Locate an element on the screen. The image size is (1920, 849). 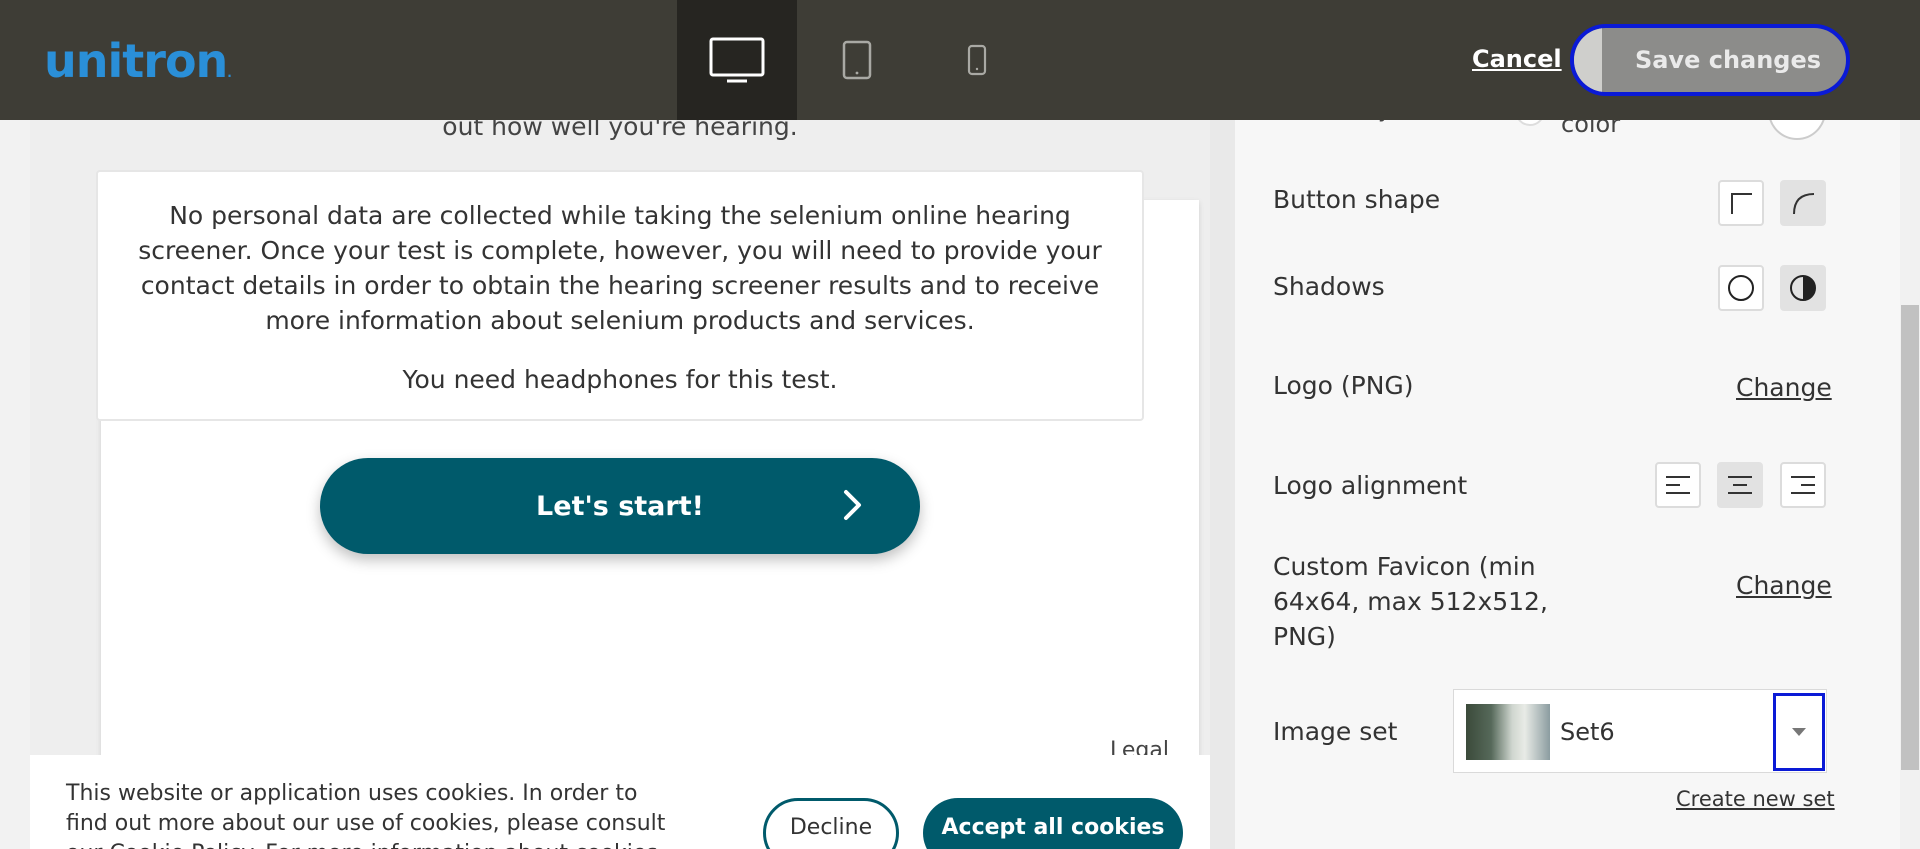
mobile-view-button is located at coordinates (977, 60).